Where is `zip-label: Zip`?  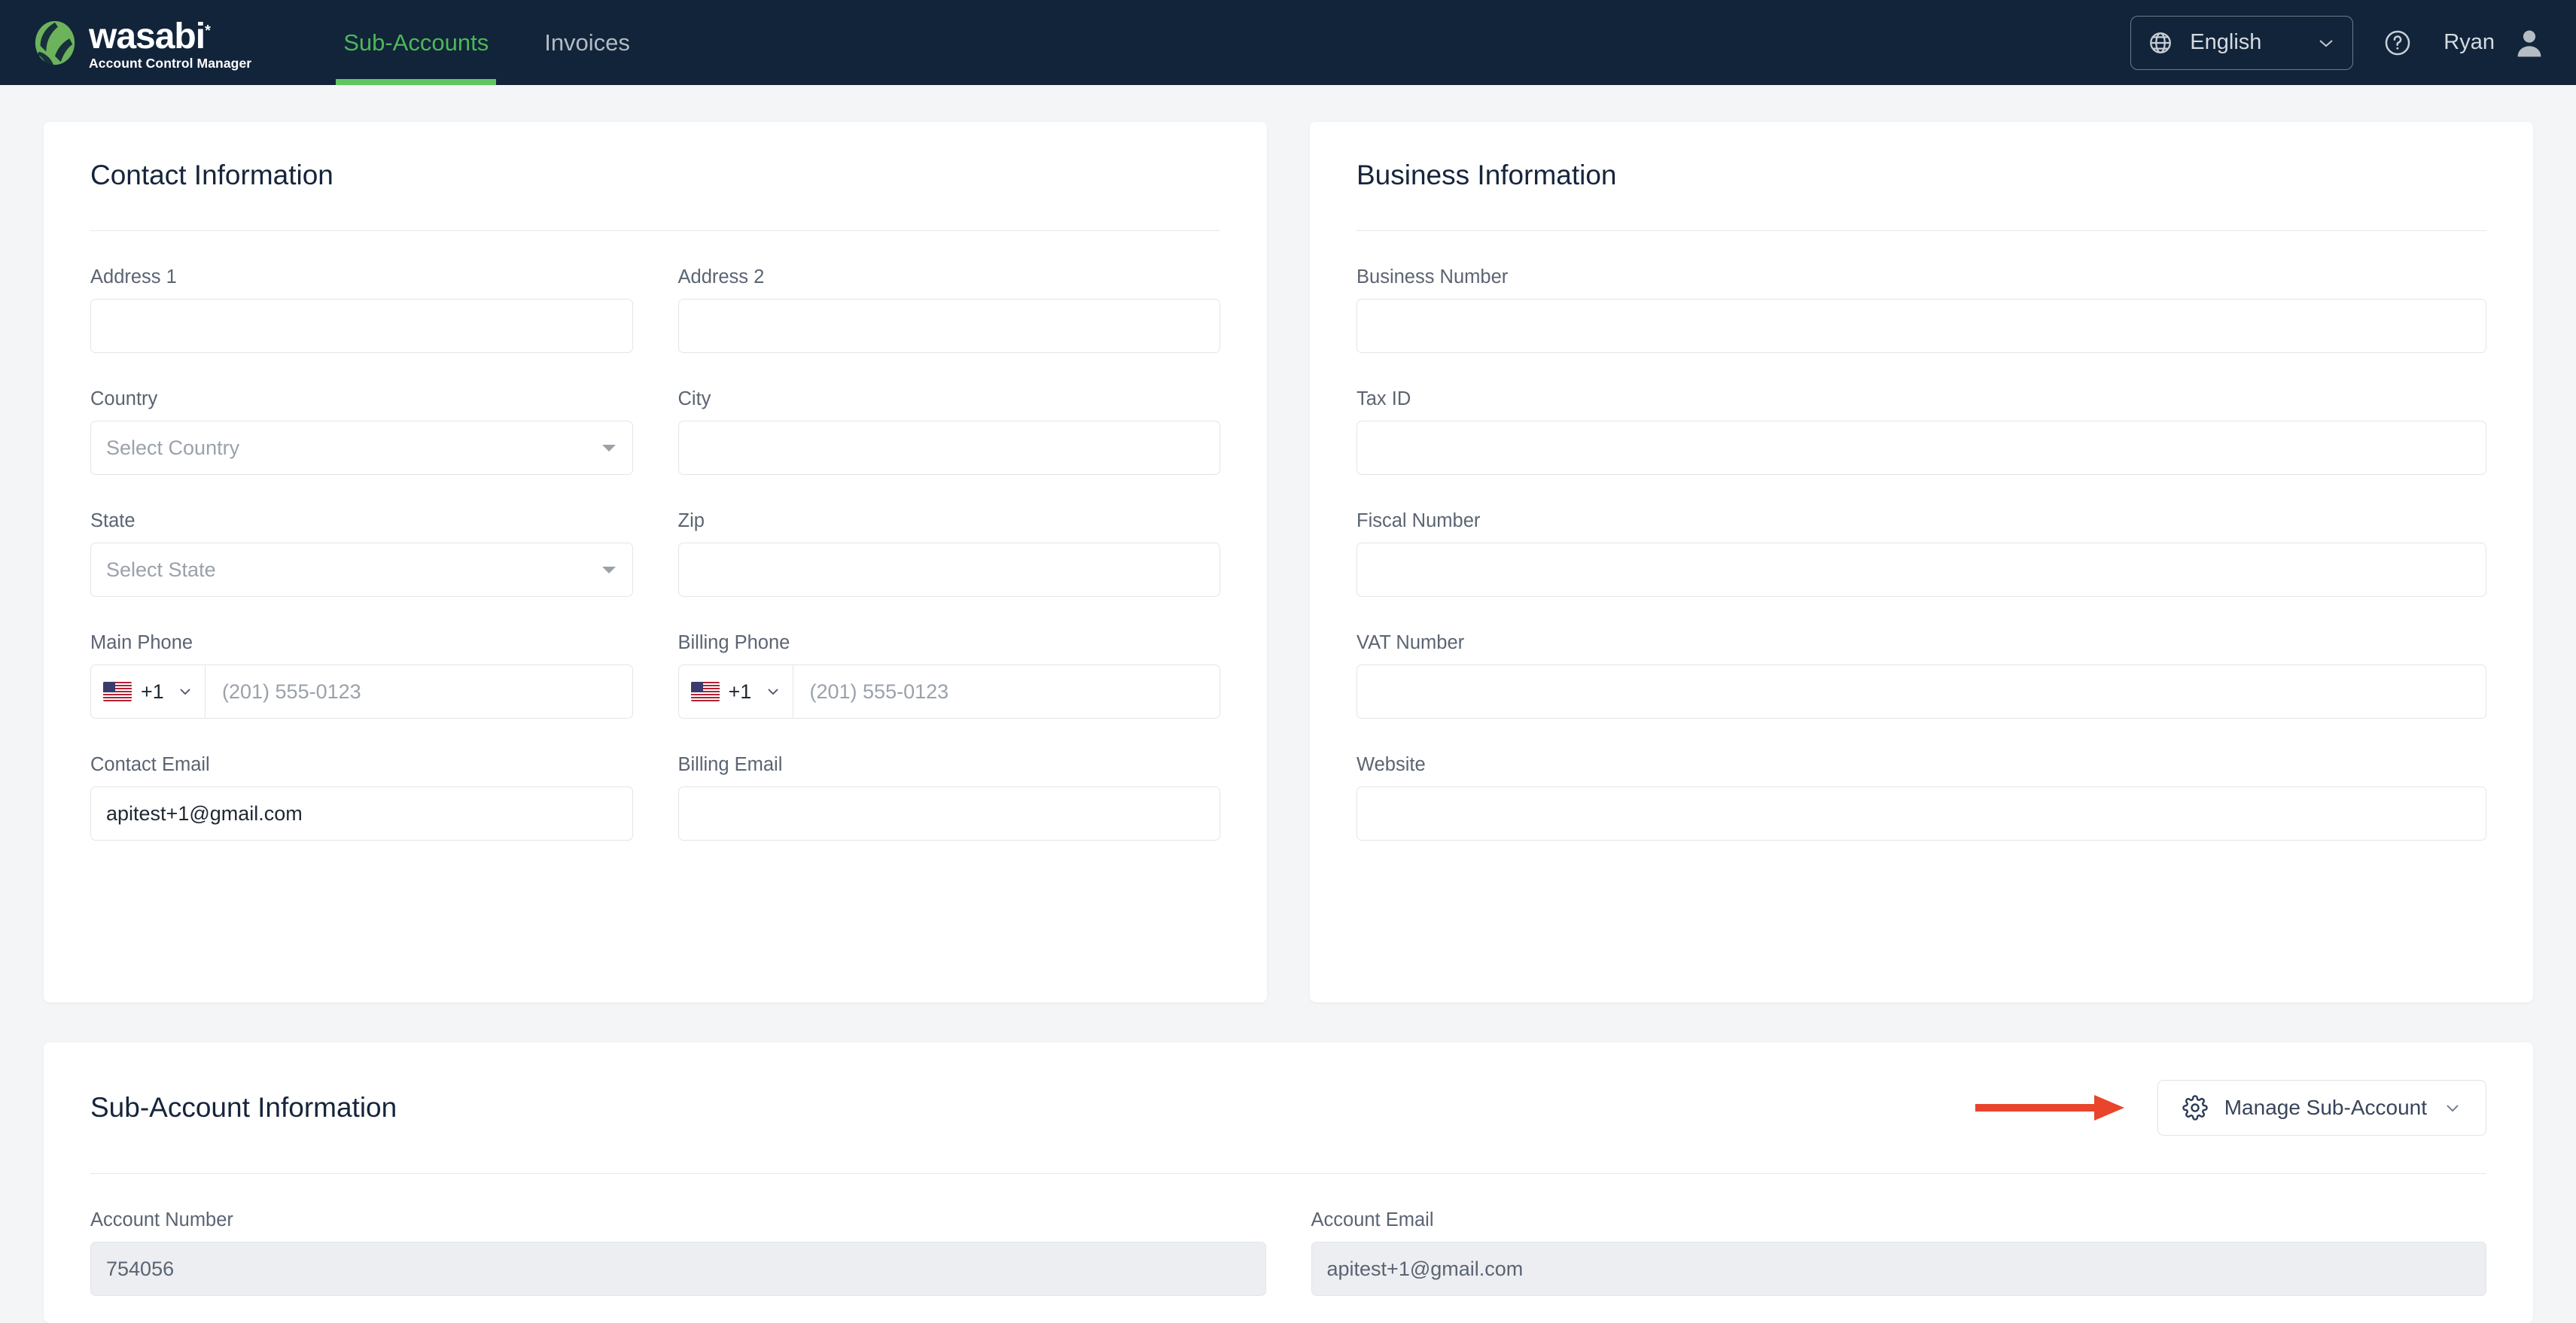 zip-label: Zip is located at coordinates (691, 520).